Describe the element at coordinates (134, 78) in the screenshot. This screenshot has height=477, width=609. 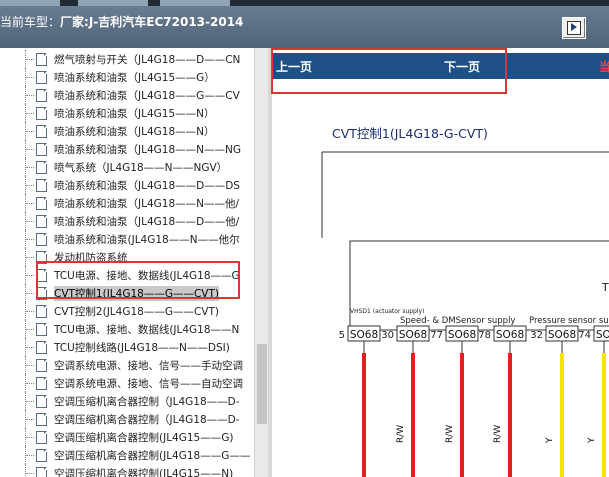
I see `tree-item-label: 喷油系统和油泵（JL4G15——G）` at that location.